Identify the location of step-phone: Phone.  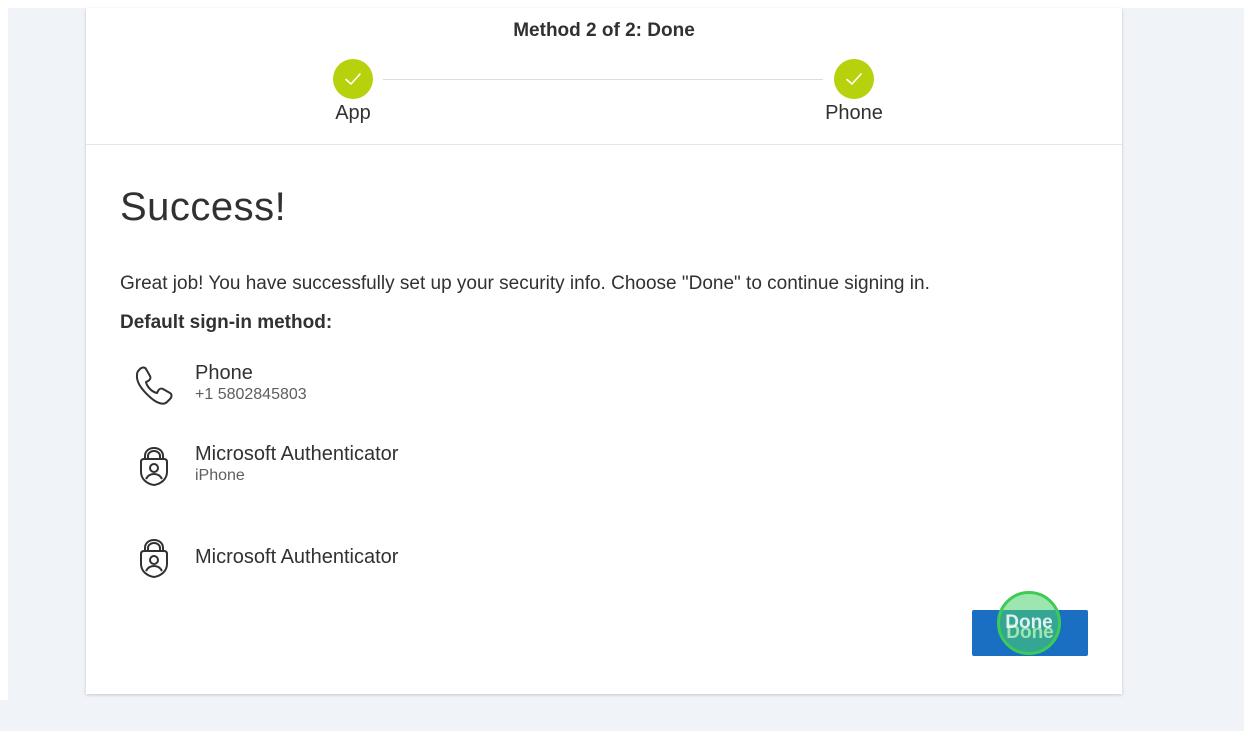
(854, 92).